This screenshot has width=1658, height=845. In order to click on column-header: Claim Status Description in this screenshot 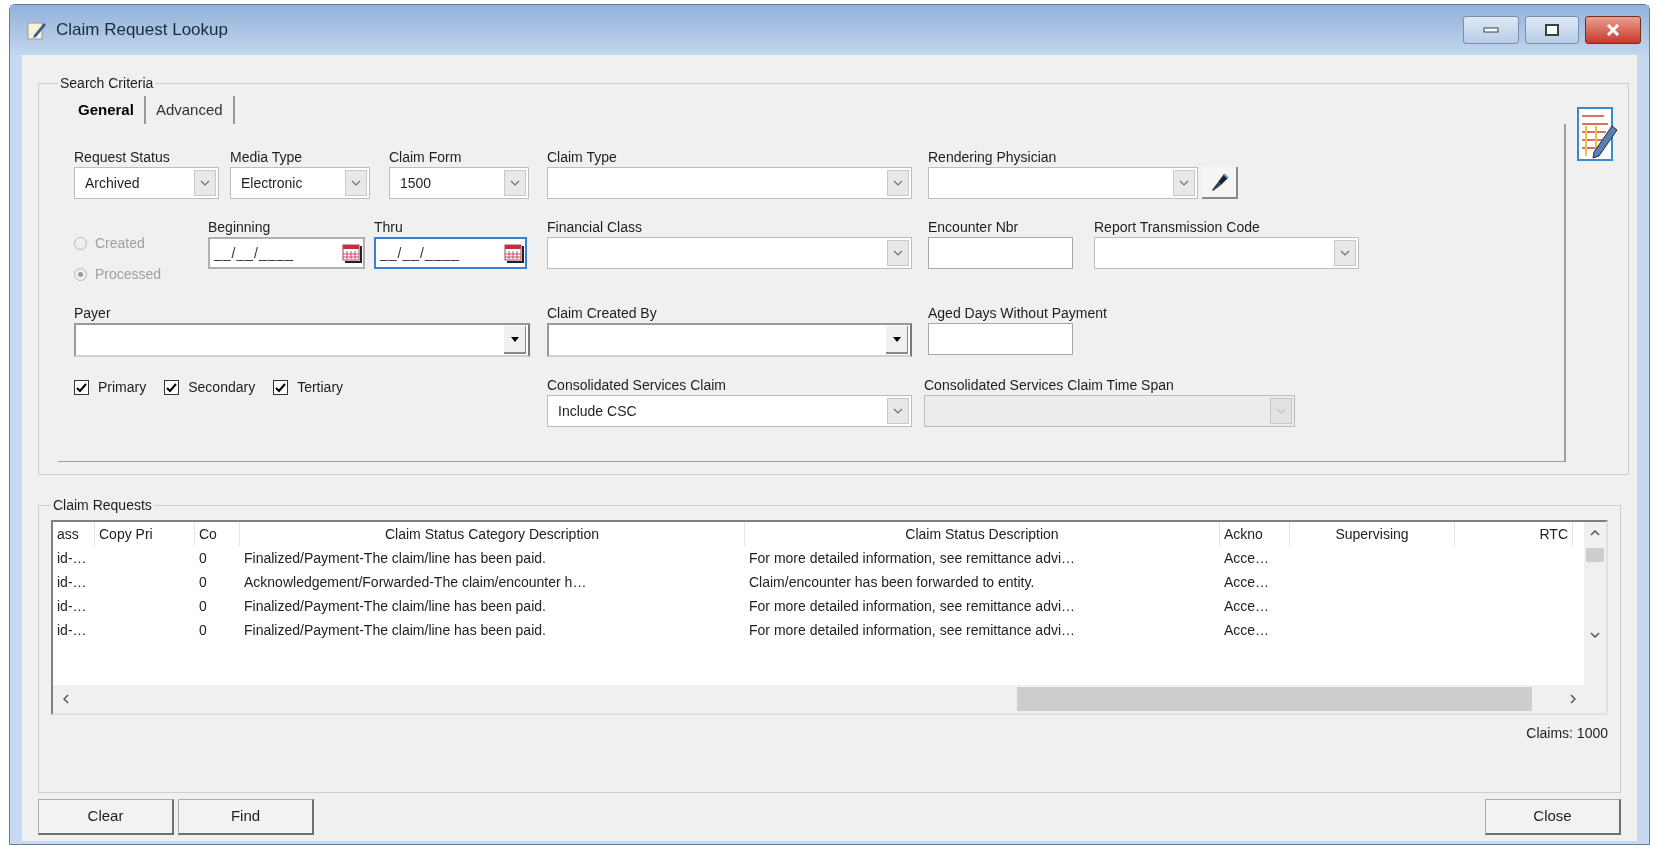, I will do `click(982, 534)`.